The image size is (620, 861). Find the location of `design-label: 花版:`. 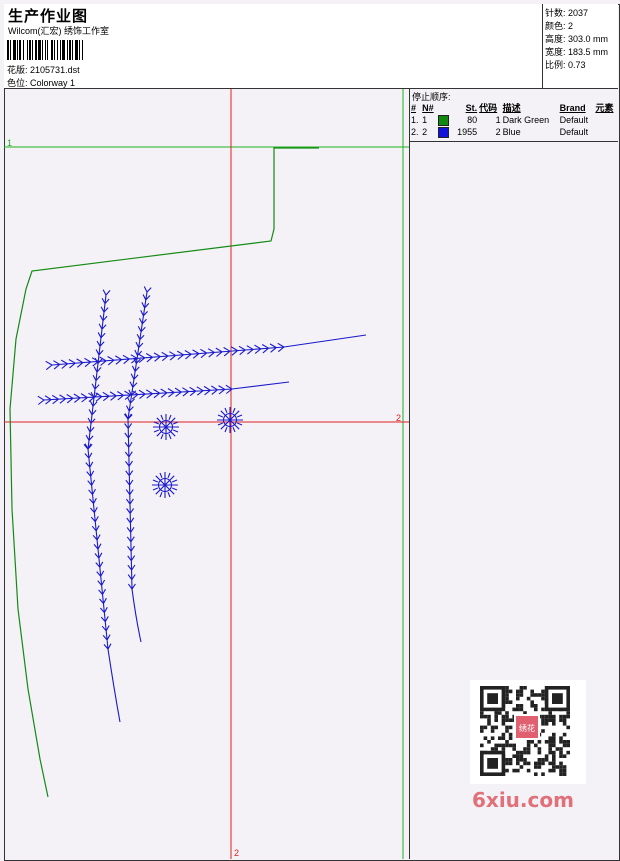

design-label: 花版: is located at coordinates (17, 70).